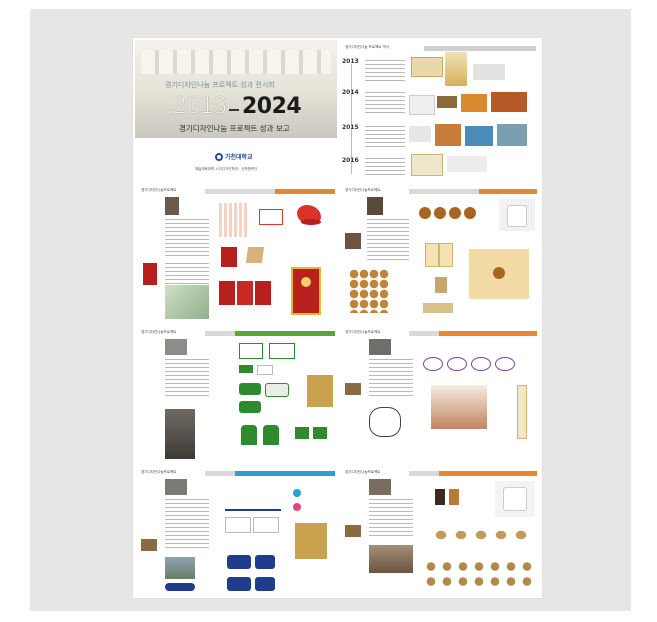  I want to click on page5-dot-blue, so click(297, 493).